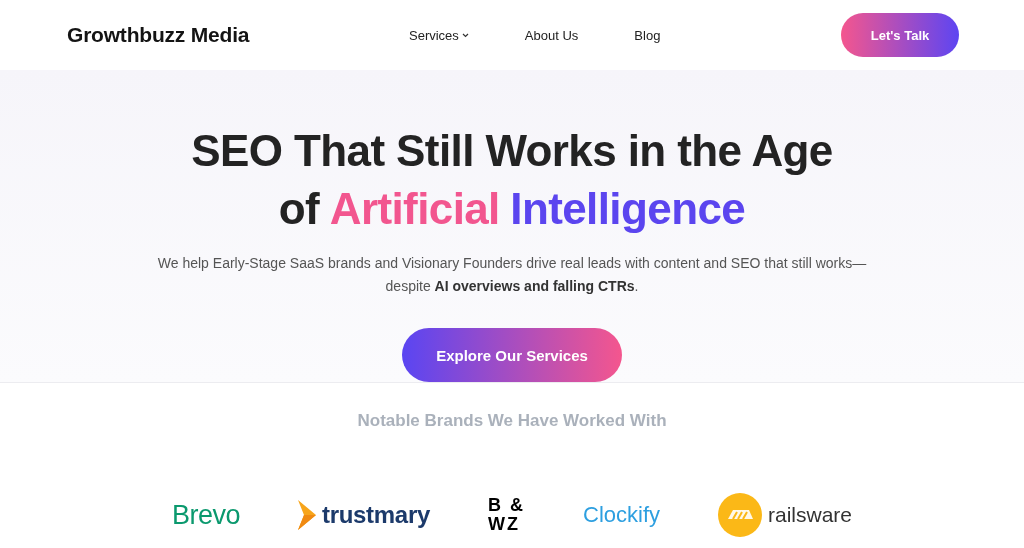 This screenshot has width=1024, height=548. I want to click on brand-logo-text: Brevo, so click(205, 515).